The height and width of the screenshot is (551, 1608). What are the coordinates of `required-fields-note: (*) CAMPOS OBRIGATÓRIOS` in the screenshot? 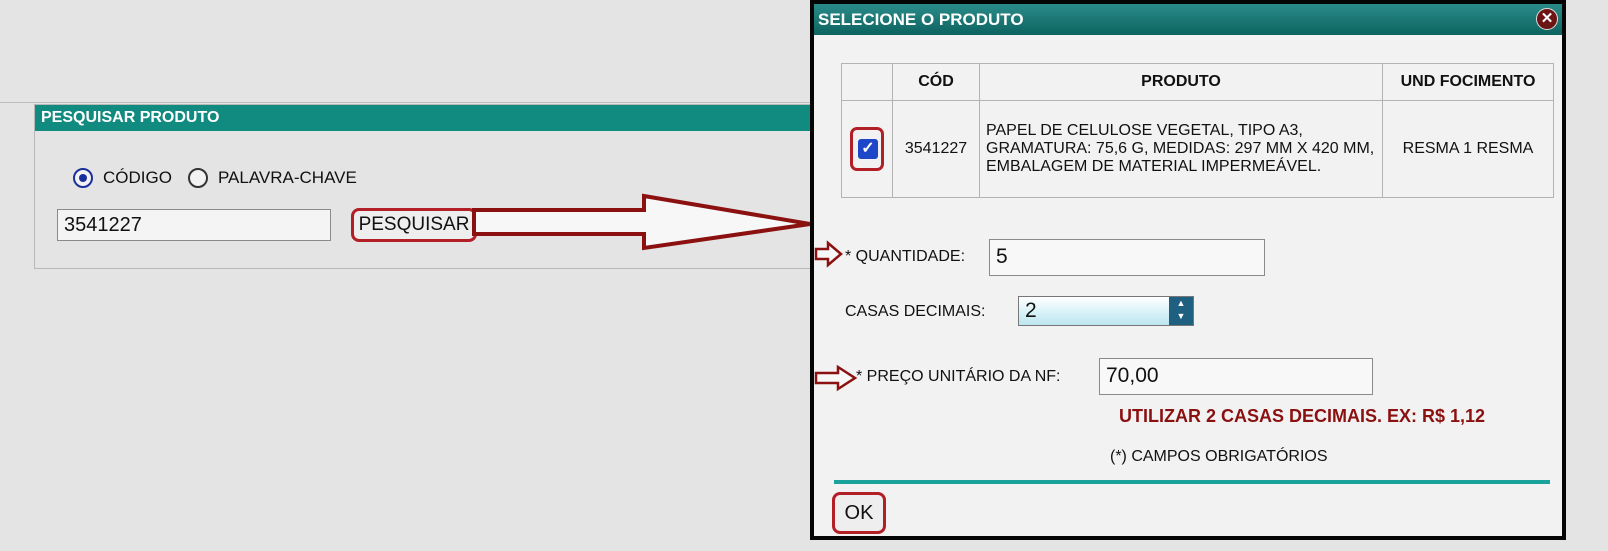 It's located at (1219, 456).